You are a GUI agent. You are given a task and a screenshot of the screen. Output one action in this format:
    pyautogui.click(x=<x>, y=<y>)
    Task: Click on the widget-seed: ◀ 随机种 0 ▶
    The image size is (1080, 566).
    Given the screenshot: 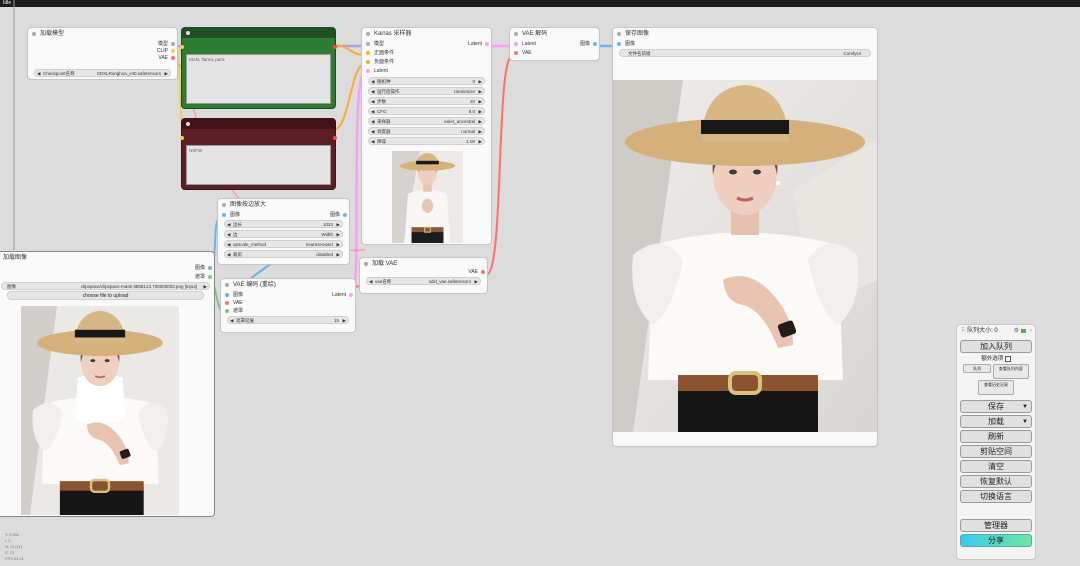 What is the action you would take?
    pyautogui.click(x=426, y=81)
    